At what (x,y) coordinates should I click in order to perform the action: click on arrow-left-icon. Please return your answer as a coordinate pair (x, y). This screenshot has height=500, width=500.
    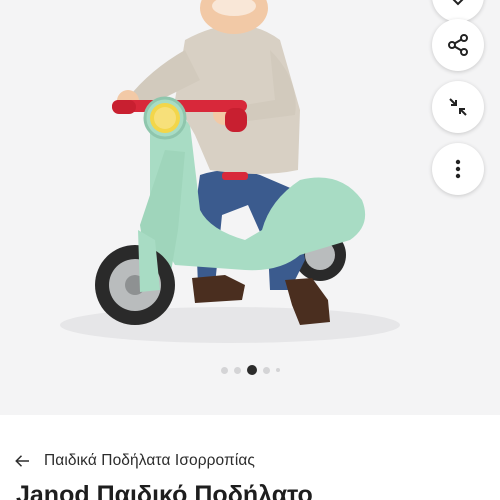
    Looking at the image, I should click on (22, 461).